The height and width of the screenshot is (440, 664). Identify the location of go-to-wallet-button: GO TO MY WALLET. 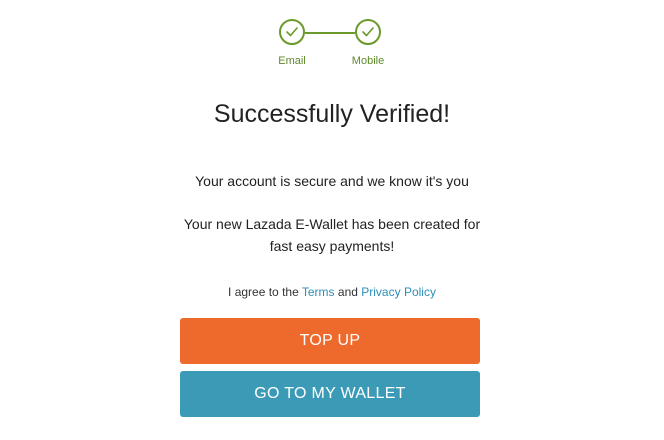
(330, 394).